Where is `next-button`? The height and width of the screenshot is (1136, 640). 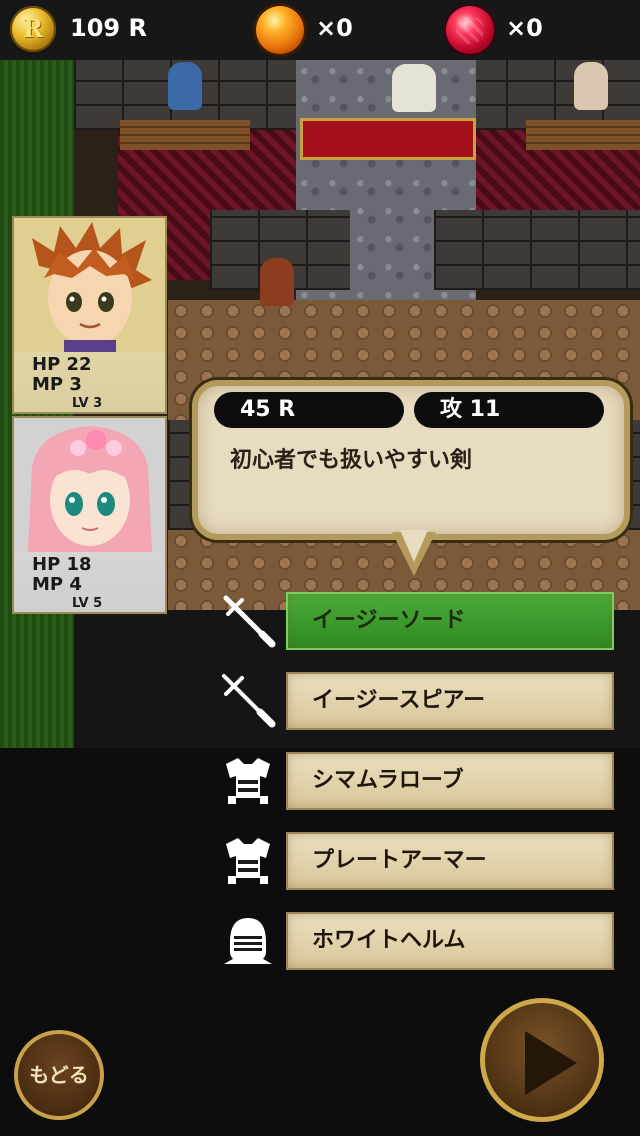 next-button is located at coordinates (542, 1060).